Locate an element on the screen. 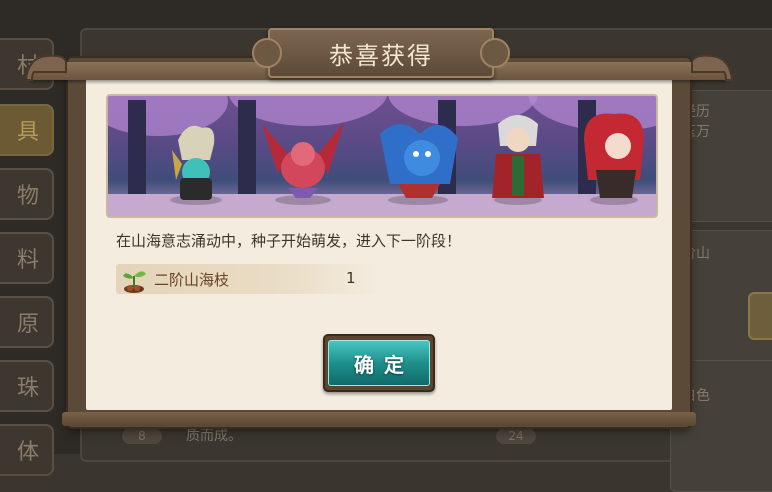 This screenshot has height=492, width=772. background-pill: 8 is located at coordinates (142, 436).